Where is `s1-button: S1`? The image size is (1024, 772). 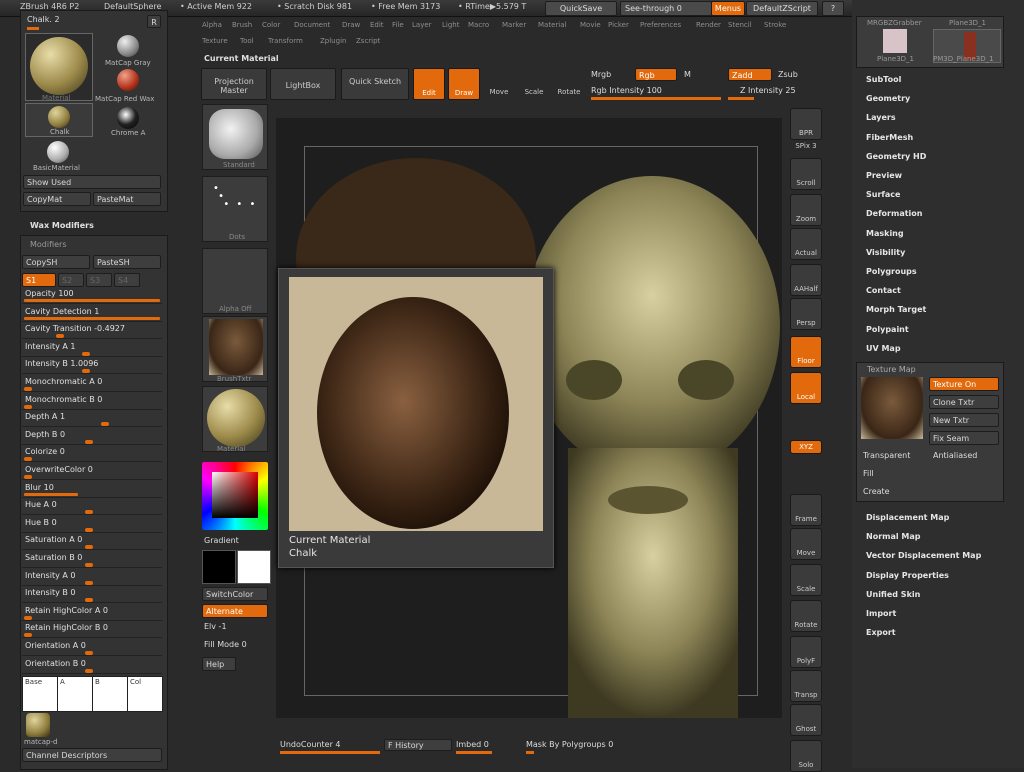 s1-button: S1 is located at coordinates (39, 280).